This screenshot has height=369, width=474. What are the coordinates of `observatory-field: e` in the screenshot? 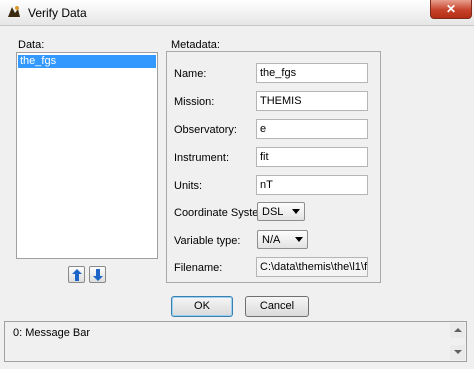 It's located at (312, 129).